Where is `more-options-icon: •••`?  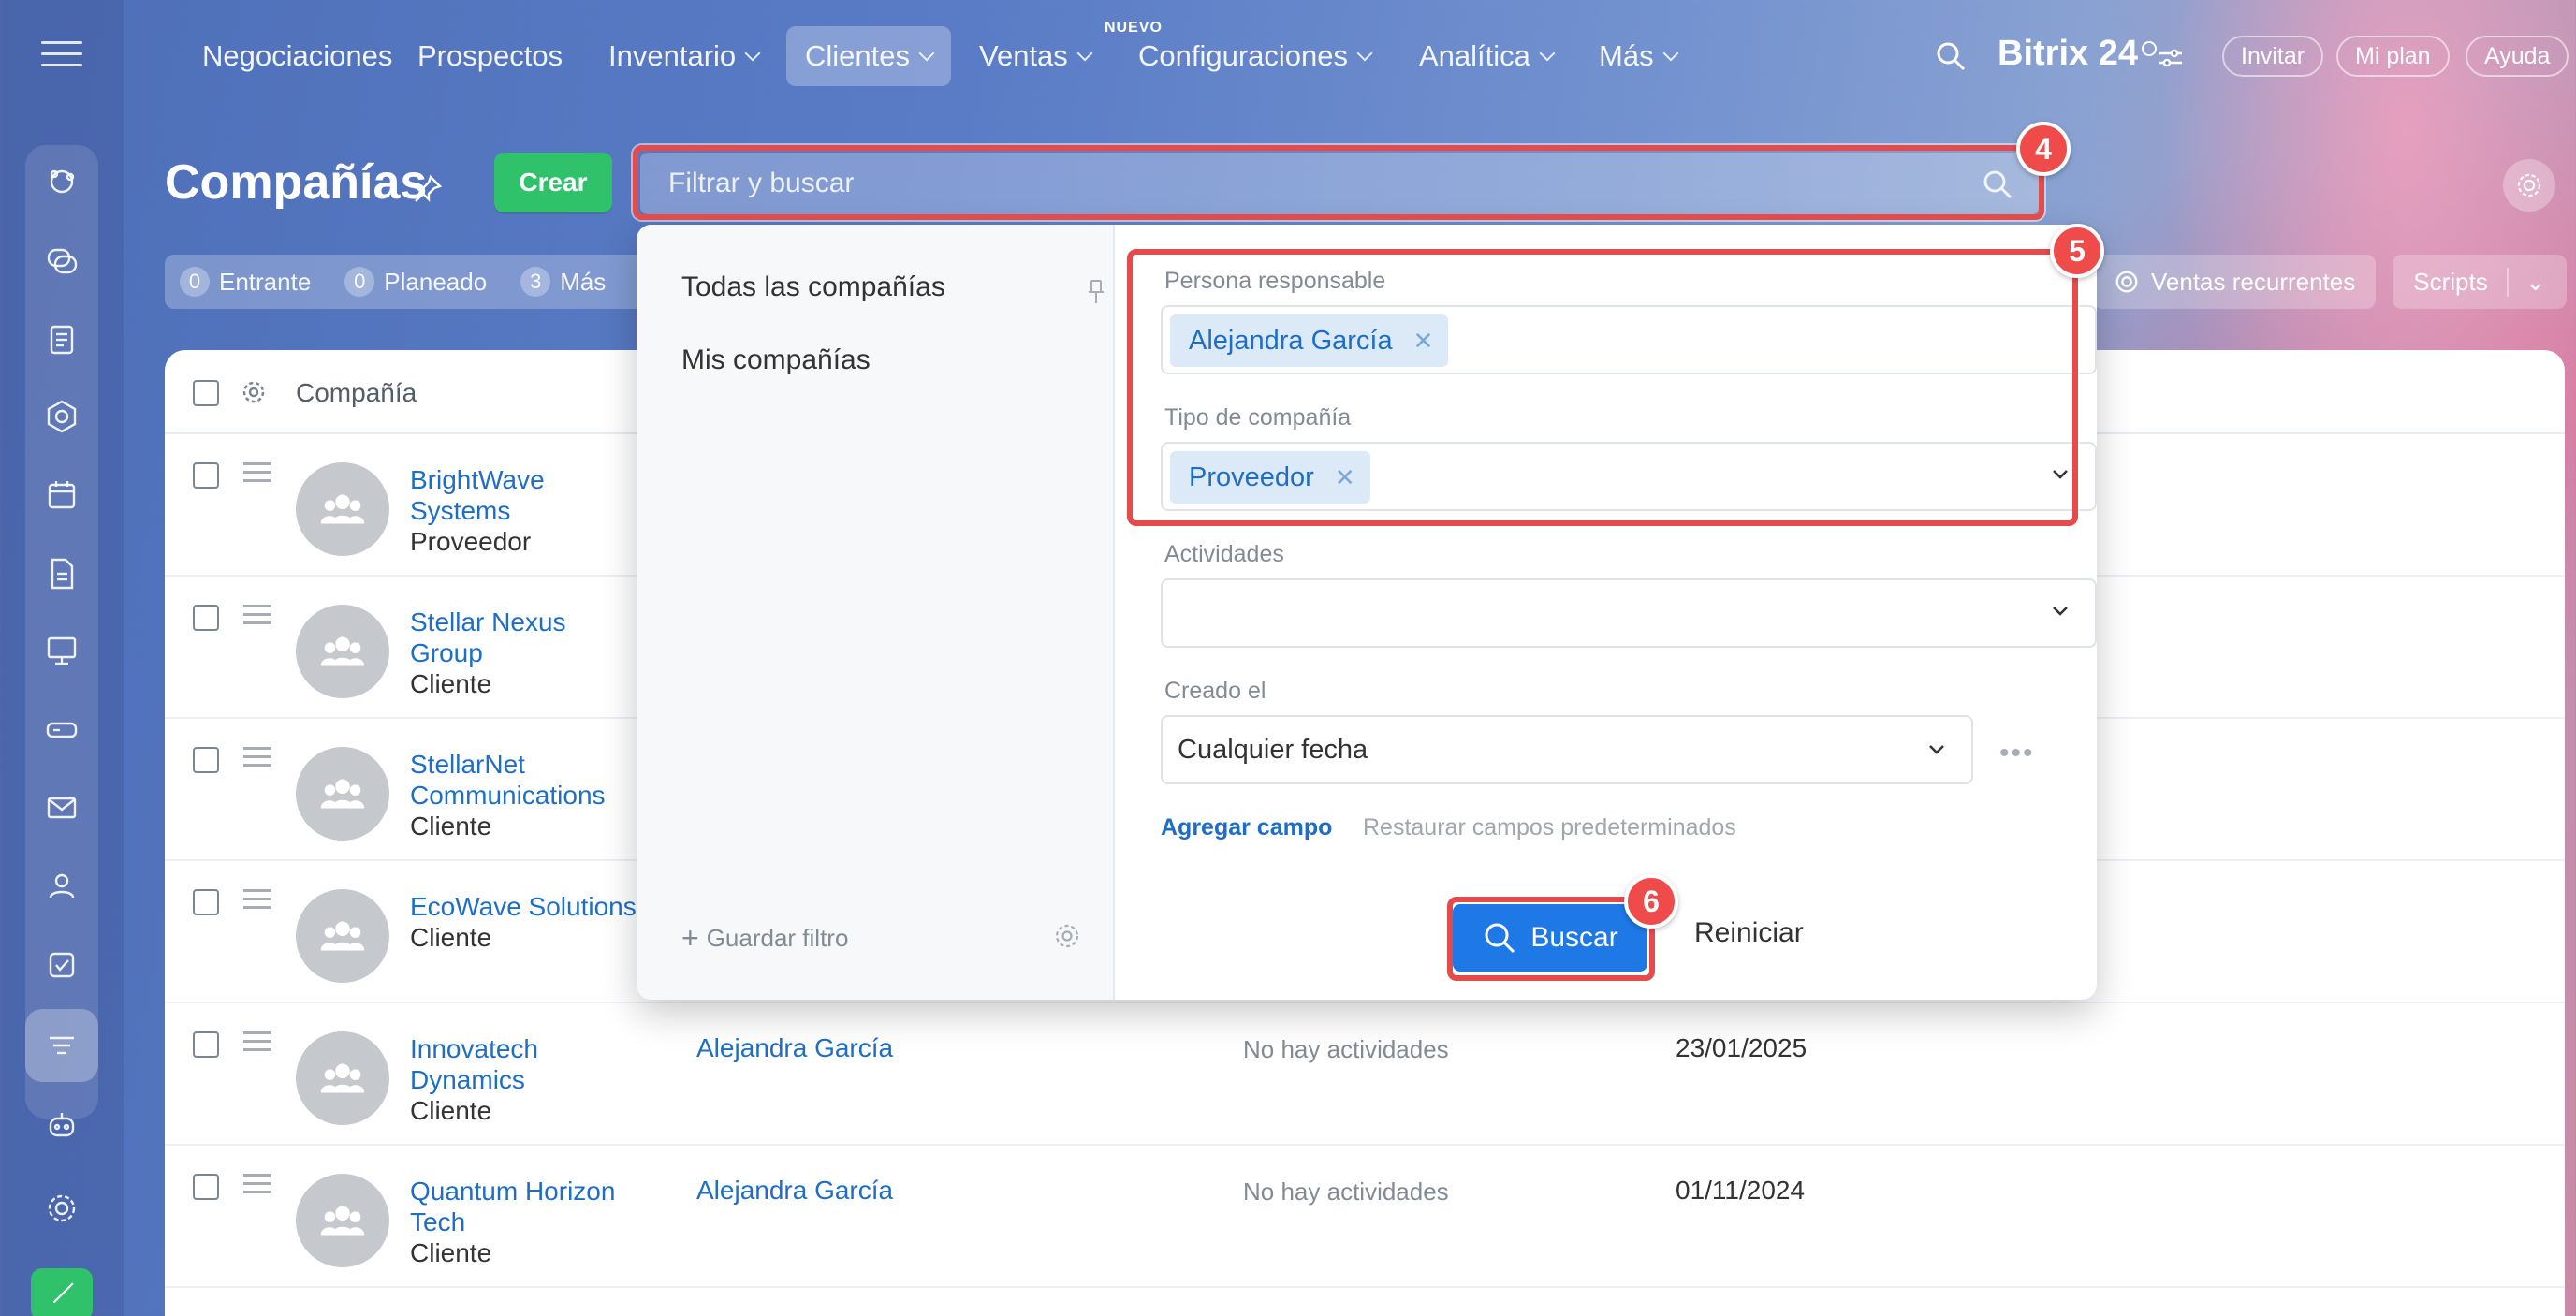 more-options-icon: ••• is located at coordinates (2017, 754).